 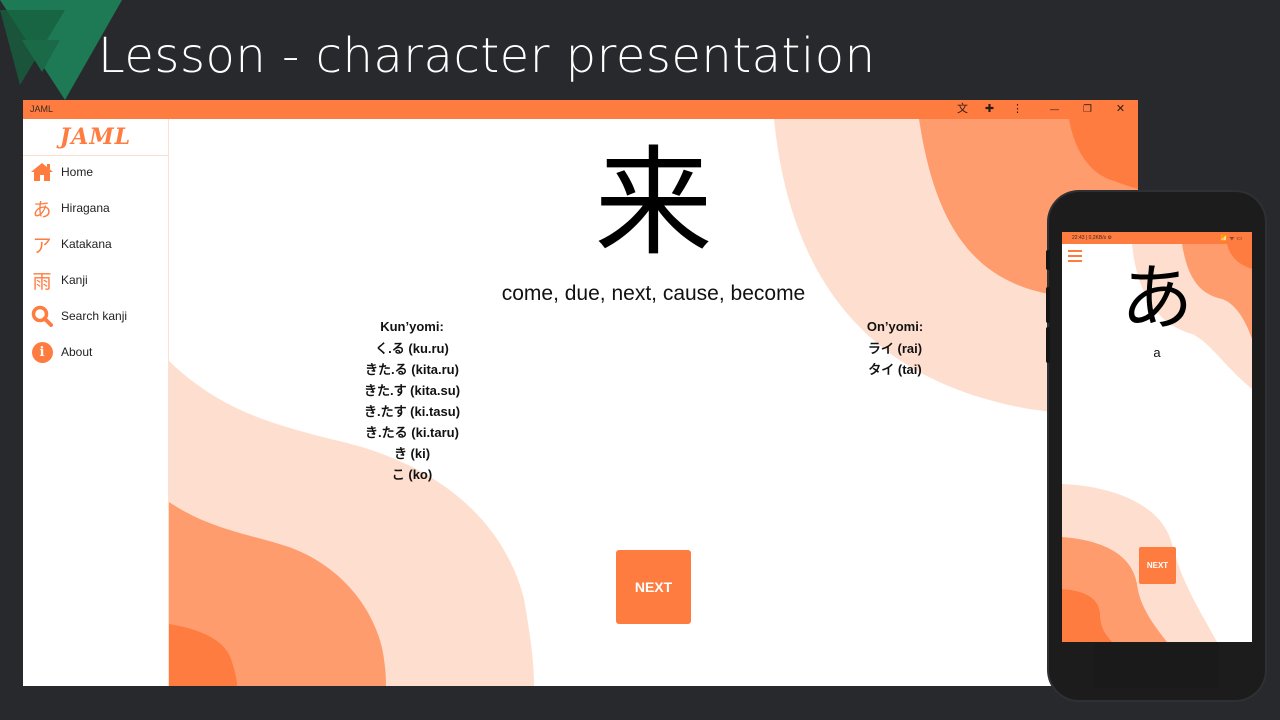 I want to click on translate-icon: 文, so click(x=962, y=109).